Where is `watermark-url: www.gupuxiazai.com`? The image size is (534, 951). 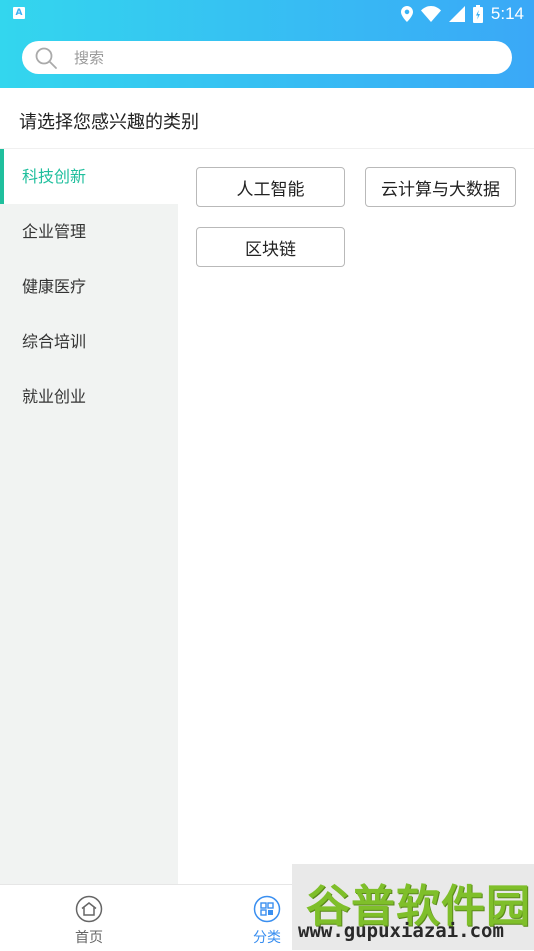
watermark-url: www.gupuxiazai.com is located at coordinates (401, 931).